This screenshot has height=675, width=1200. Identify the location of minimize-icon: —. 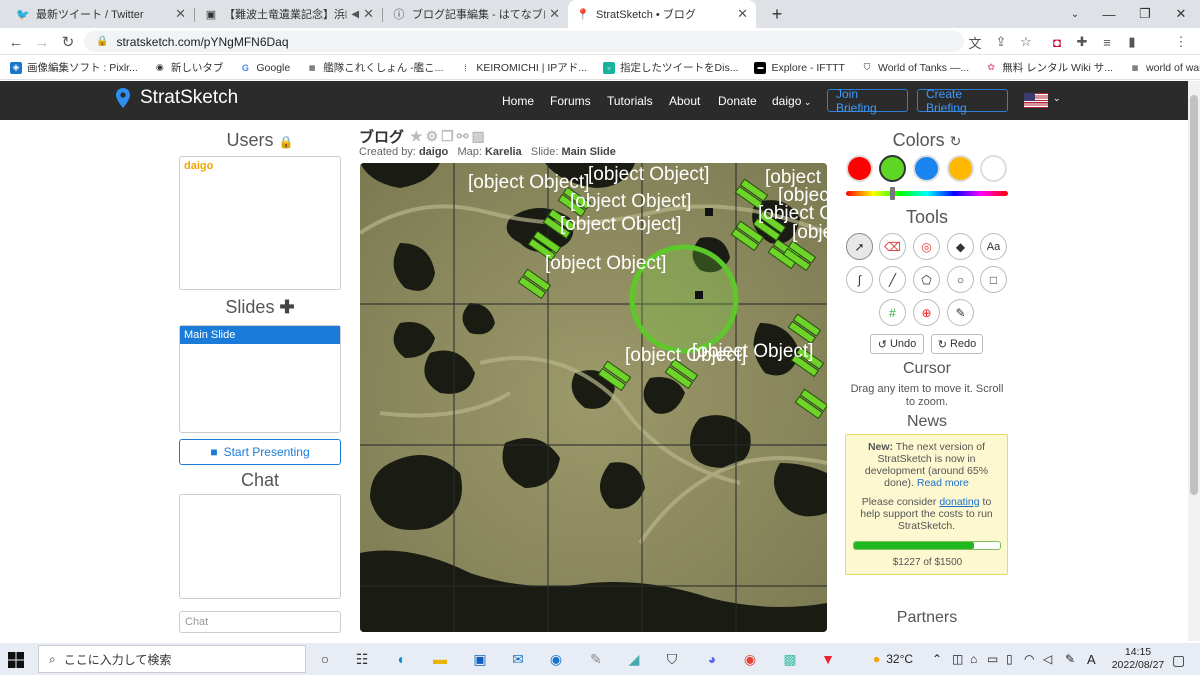
(1109, 14).